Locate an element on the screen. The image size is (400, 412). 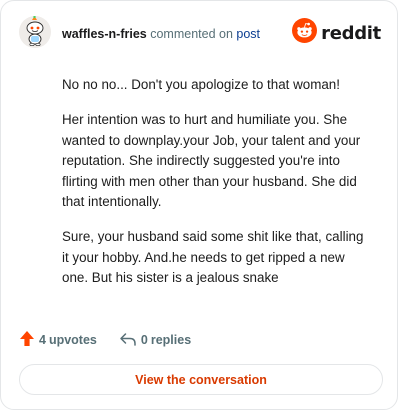
upvote-arrow-icon is located at coordinates (27, 340).